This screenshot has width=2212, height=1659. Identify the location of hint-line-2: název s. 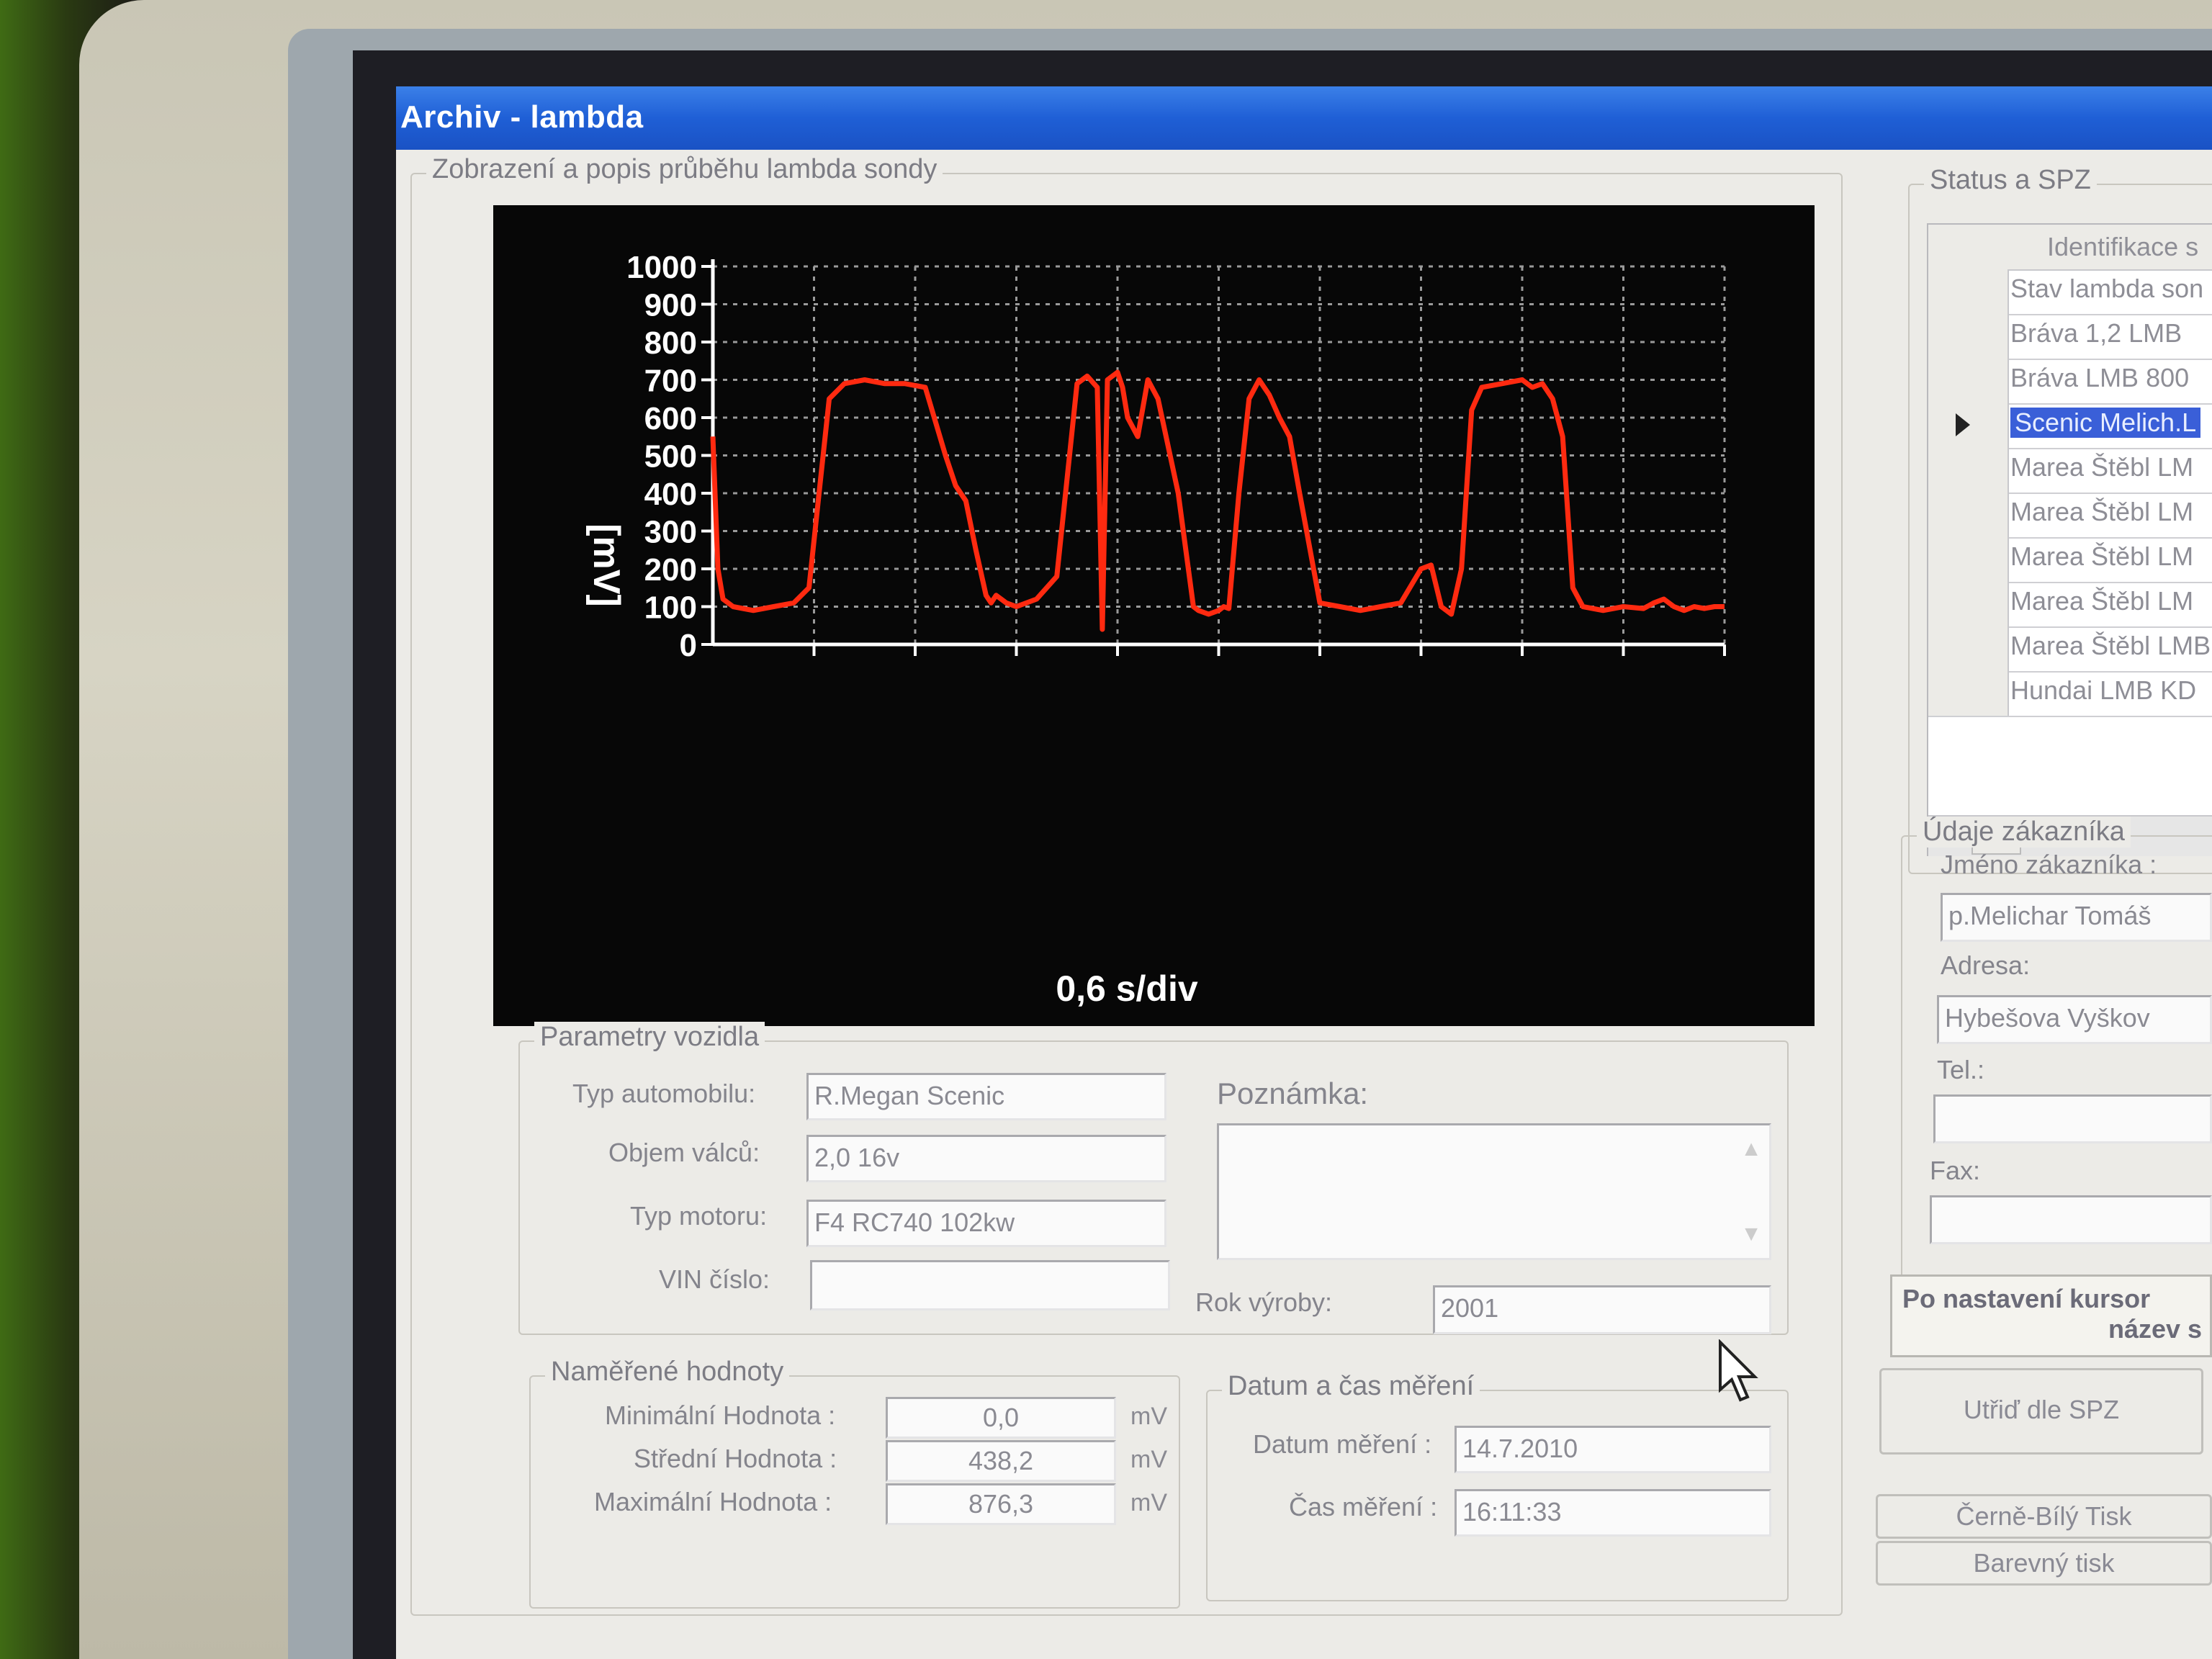
(2155, 1329).